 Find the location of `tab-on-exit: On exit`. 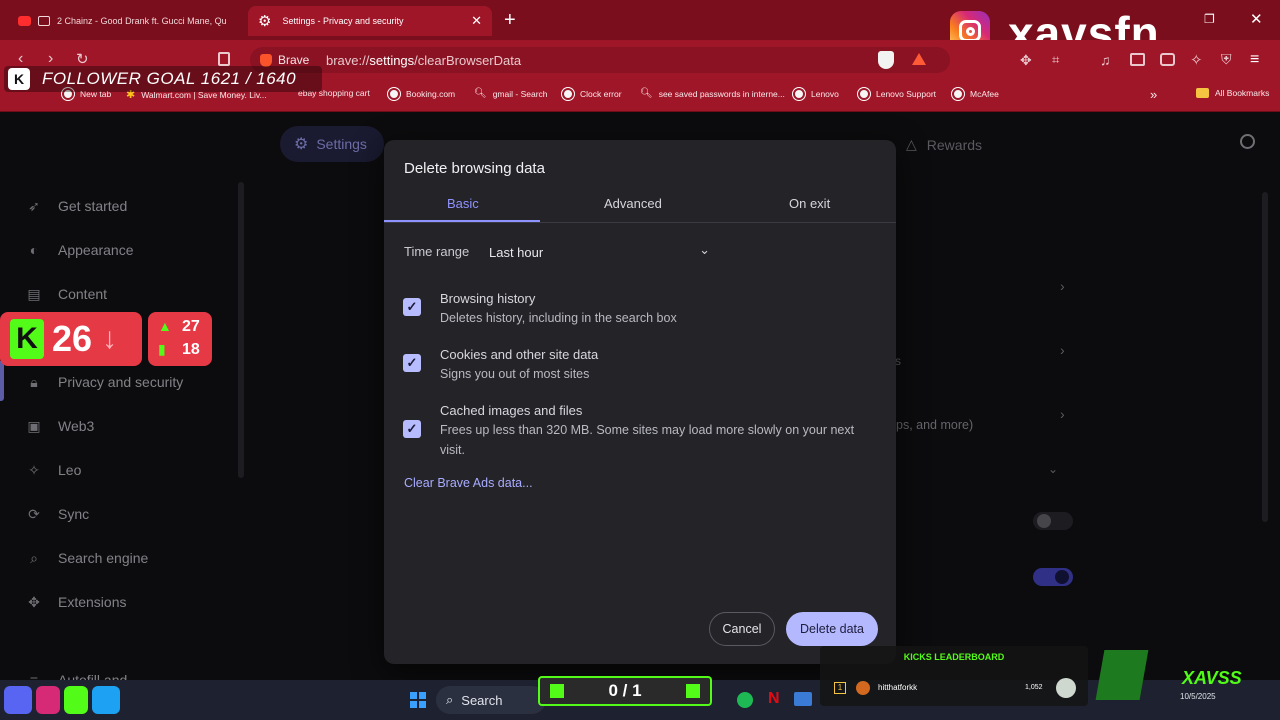

tab-on-exit: On exit is located at coordinates (809, 203).